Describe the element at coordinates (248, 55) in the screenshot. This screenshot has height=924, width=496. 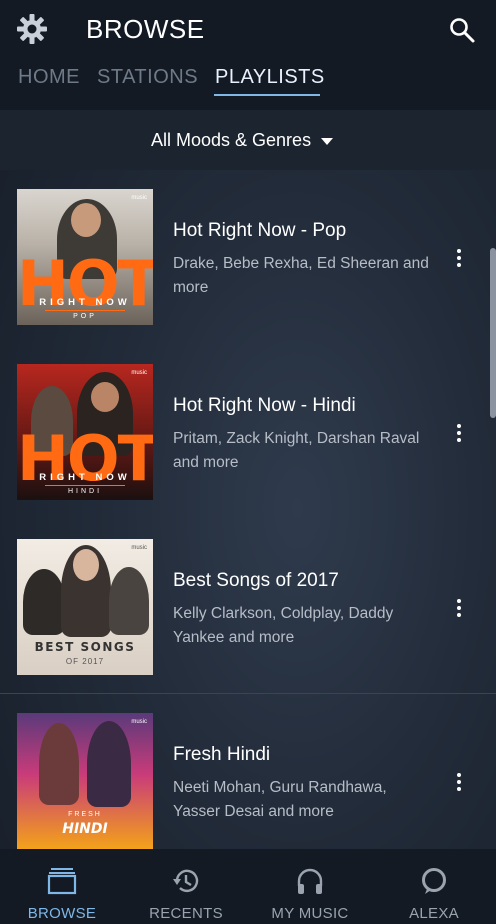
I see `app-header: BROWSE HOME STATIONS PLAYLISTS` at that location.